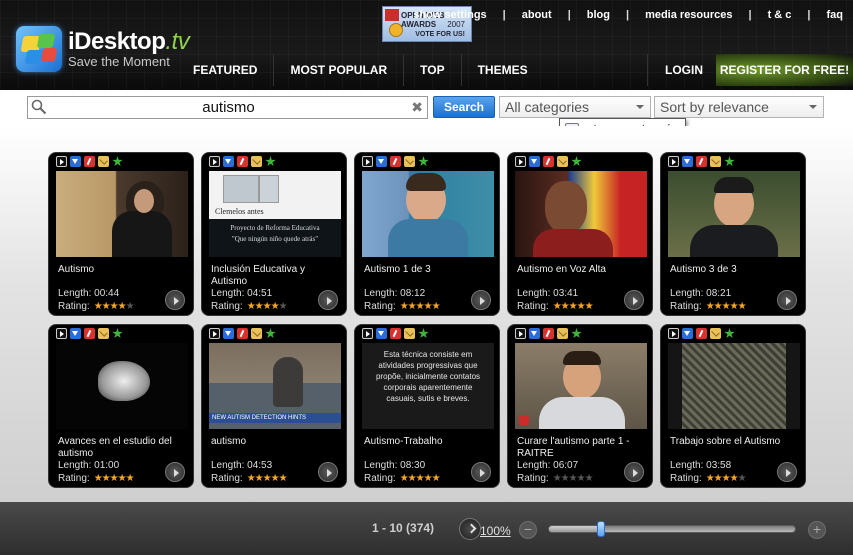  Describe the element at coordinates (601, 529) in the screenshot. I see `zoom-slider-thumb` at that location.